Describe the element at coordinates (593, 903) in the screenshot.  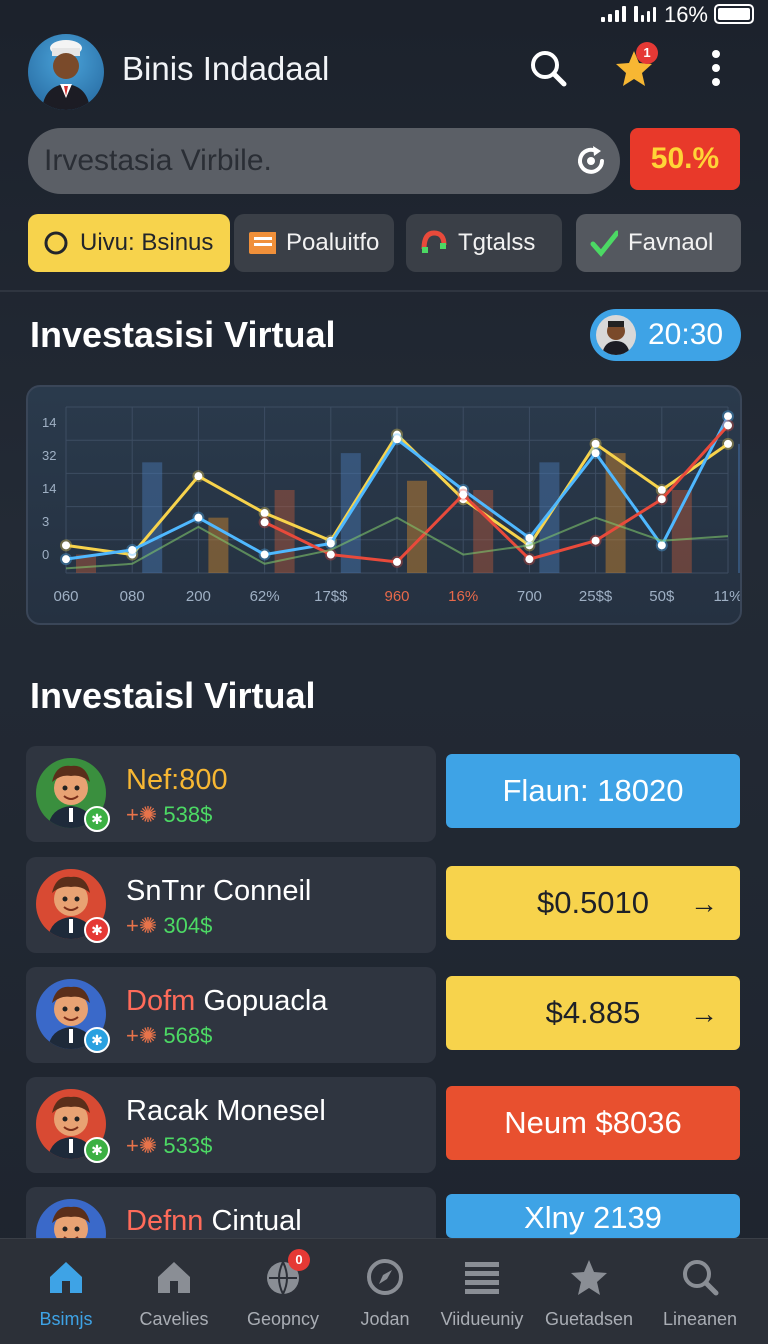
I see `action-button: $0.5010 →` at that location.